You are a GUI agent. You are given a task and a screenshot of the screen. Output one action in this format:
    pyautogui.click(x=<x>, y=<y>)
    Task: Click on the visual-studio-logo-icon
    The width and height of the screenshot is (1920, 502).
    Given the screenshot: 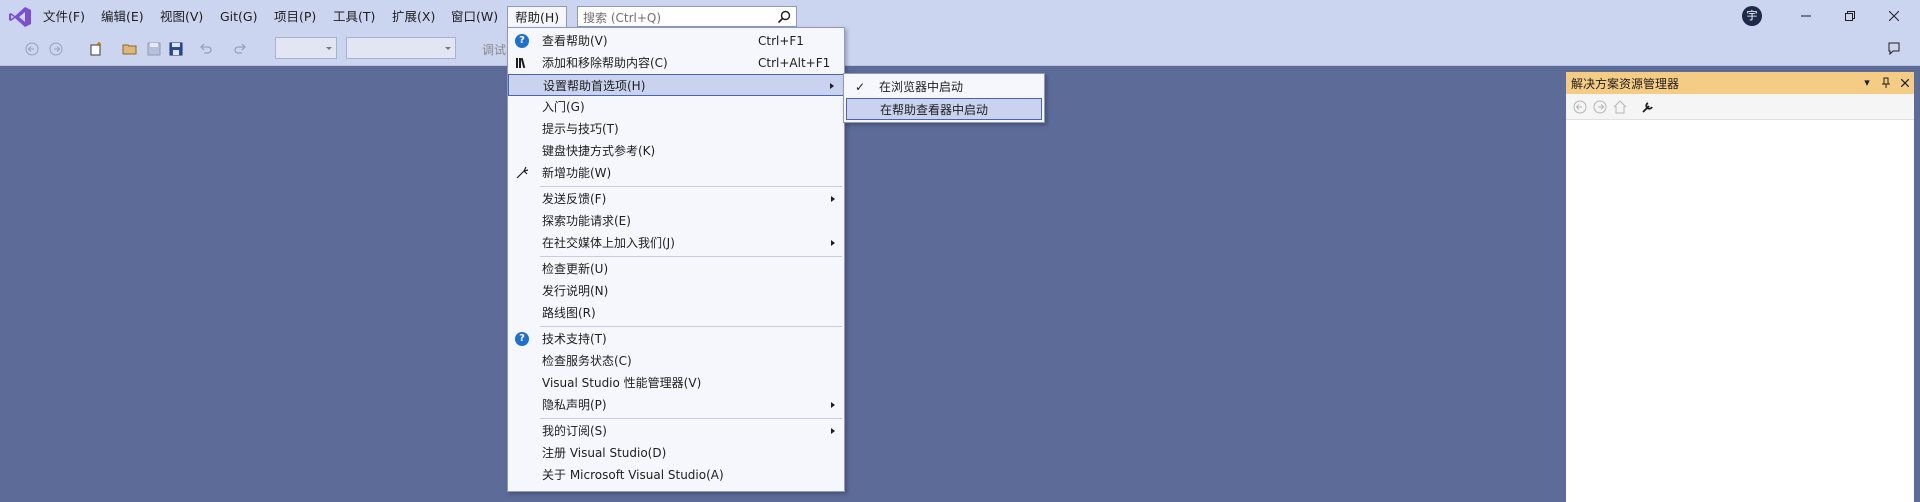 What is the action you would take?
    pyautogui.click(x=20, y=17)
    